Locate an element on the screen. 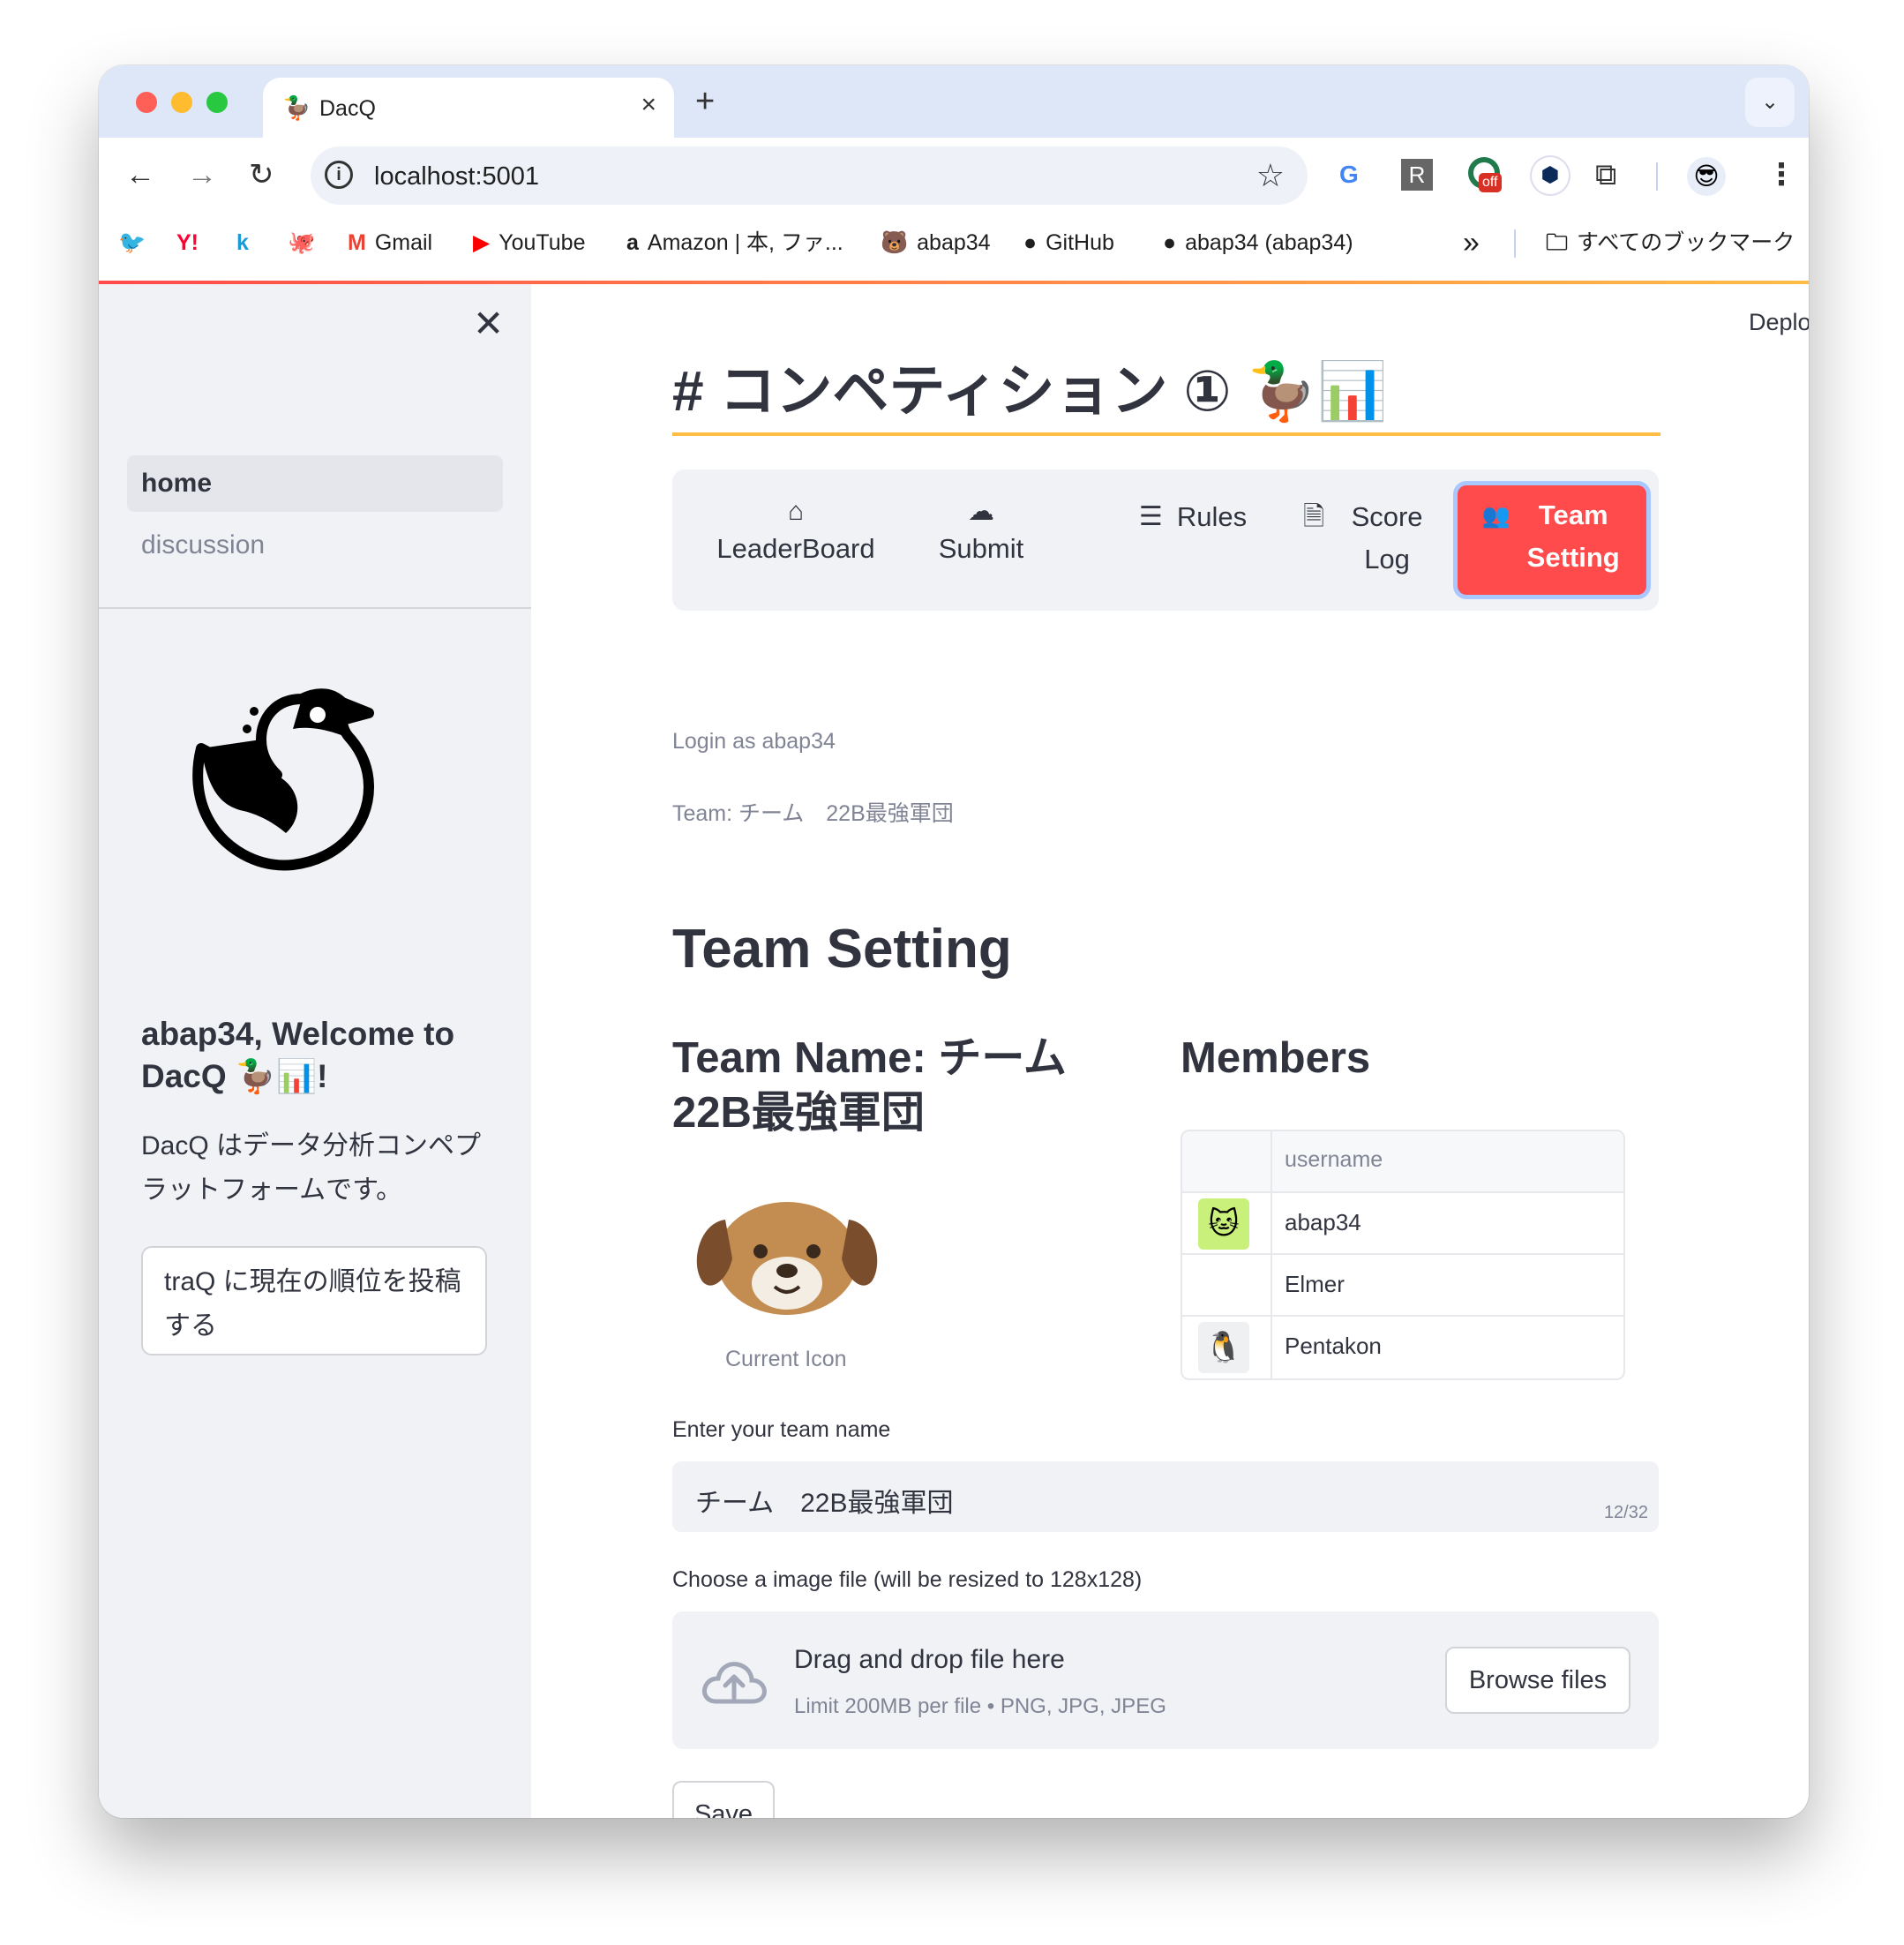 The height and width of the screenshot is (1945, 1904). dacq-duck-logo is located at coordinates (283, 779).